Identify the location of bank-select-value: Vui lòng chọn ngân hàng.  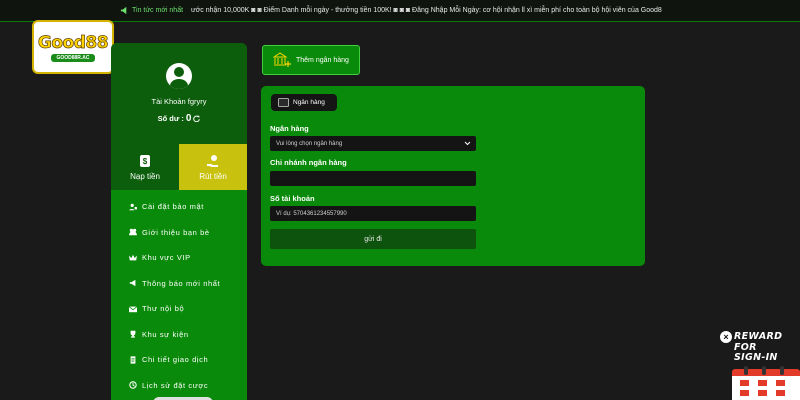
(309, 143).